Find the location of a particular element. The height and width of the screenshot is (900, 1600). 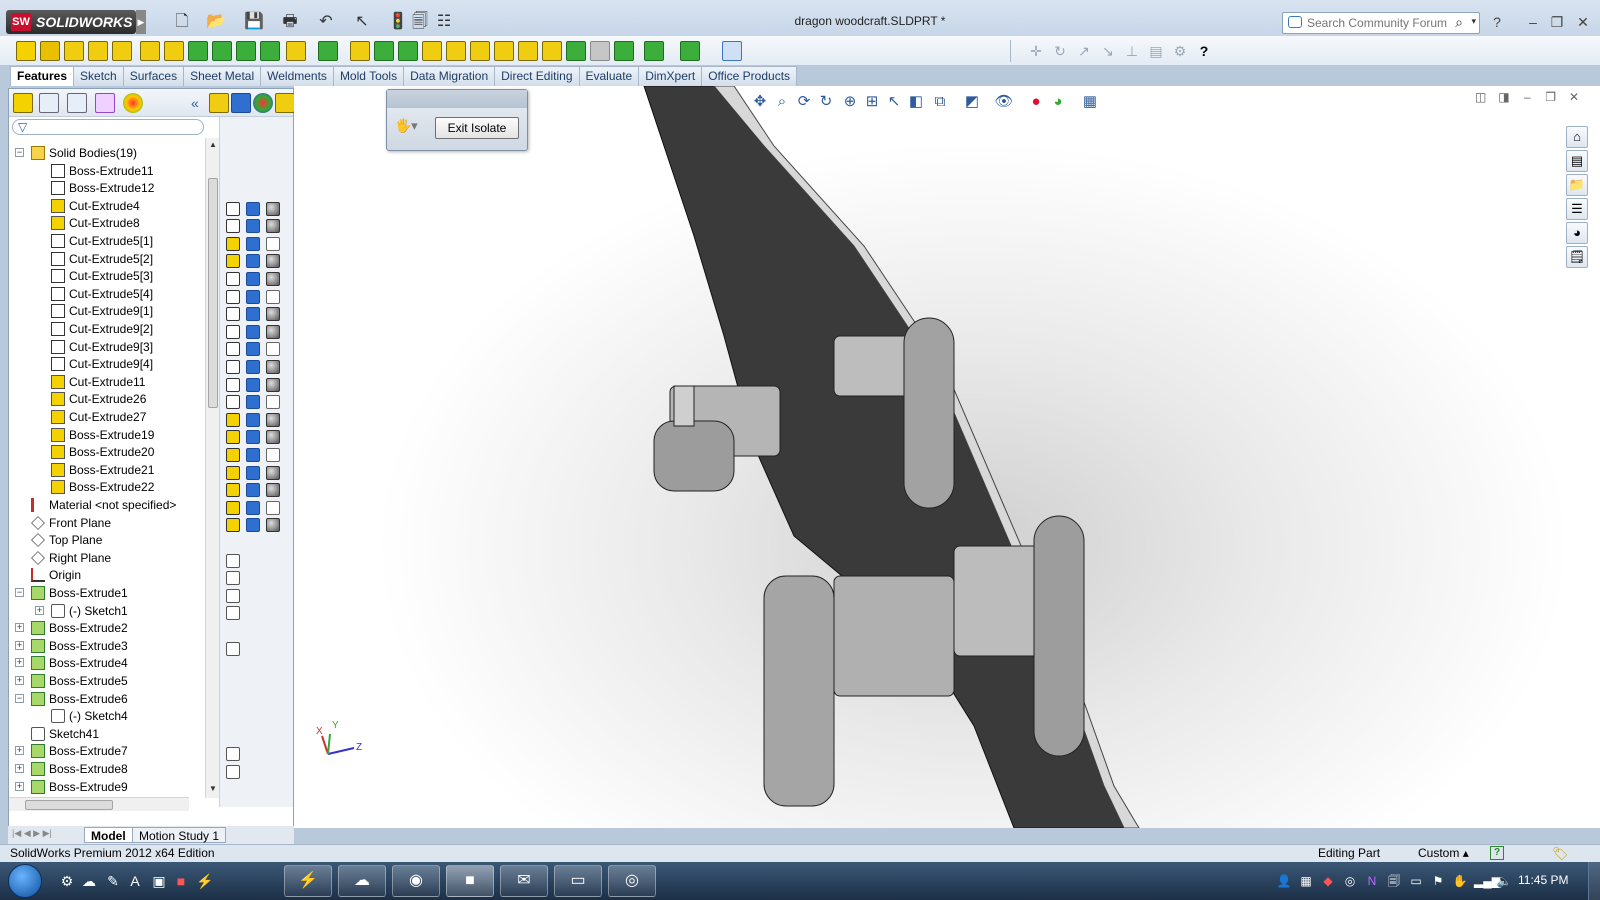

isolate-options-icon: 🖐▾ is located at coordinates (410, 127).